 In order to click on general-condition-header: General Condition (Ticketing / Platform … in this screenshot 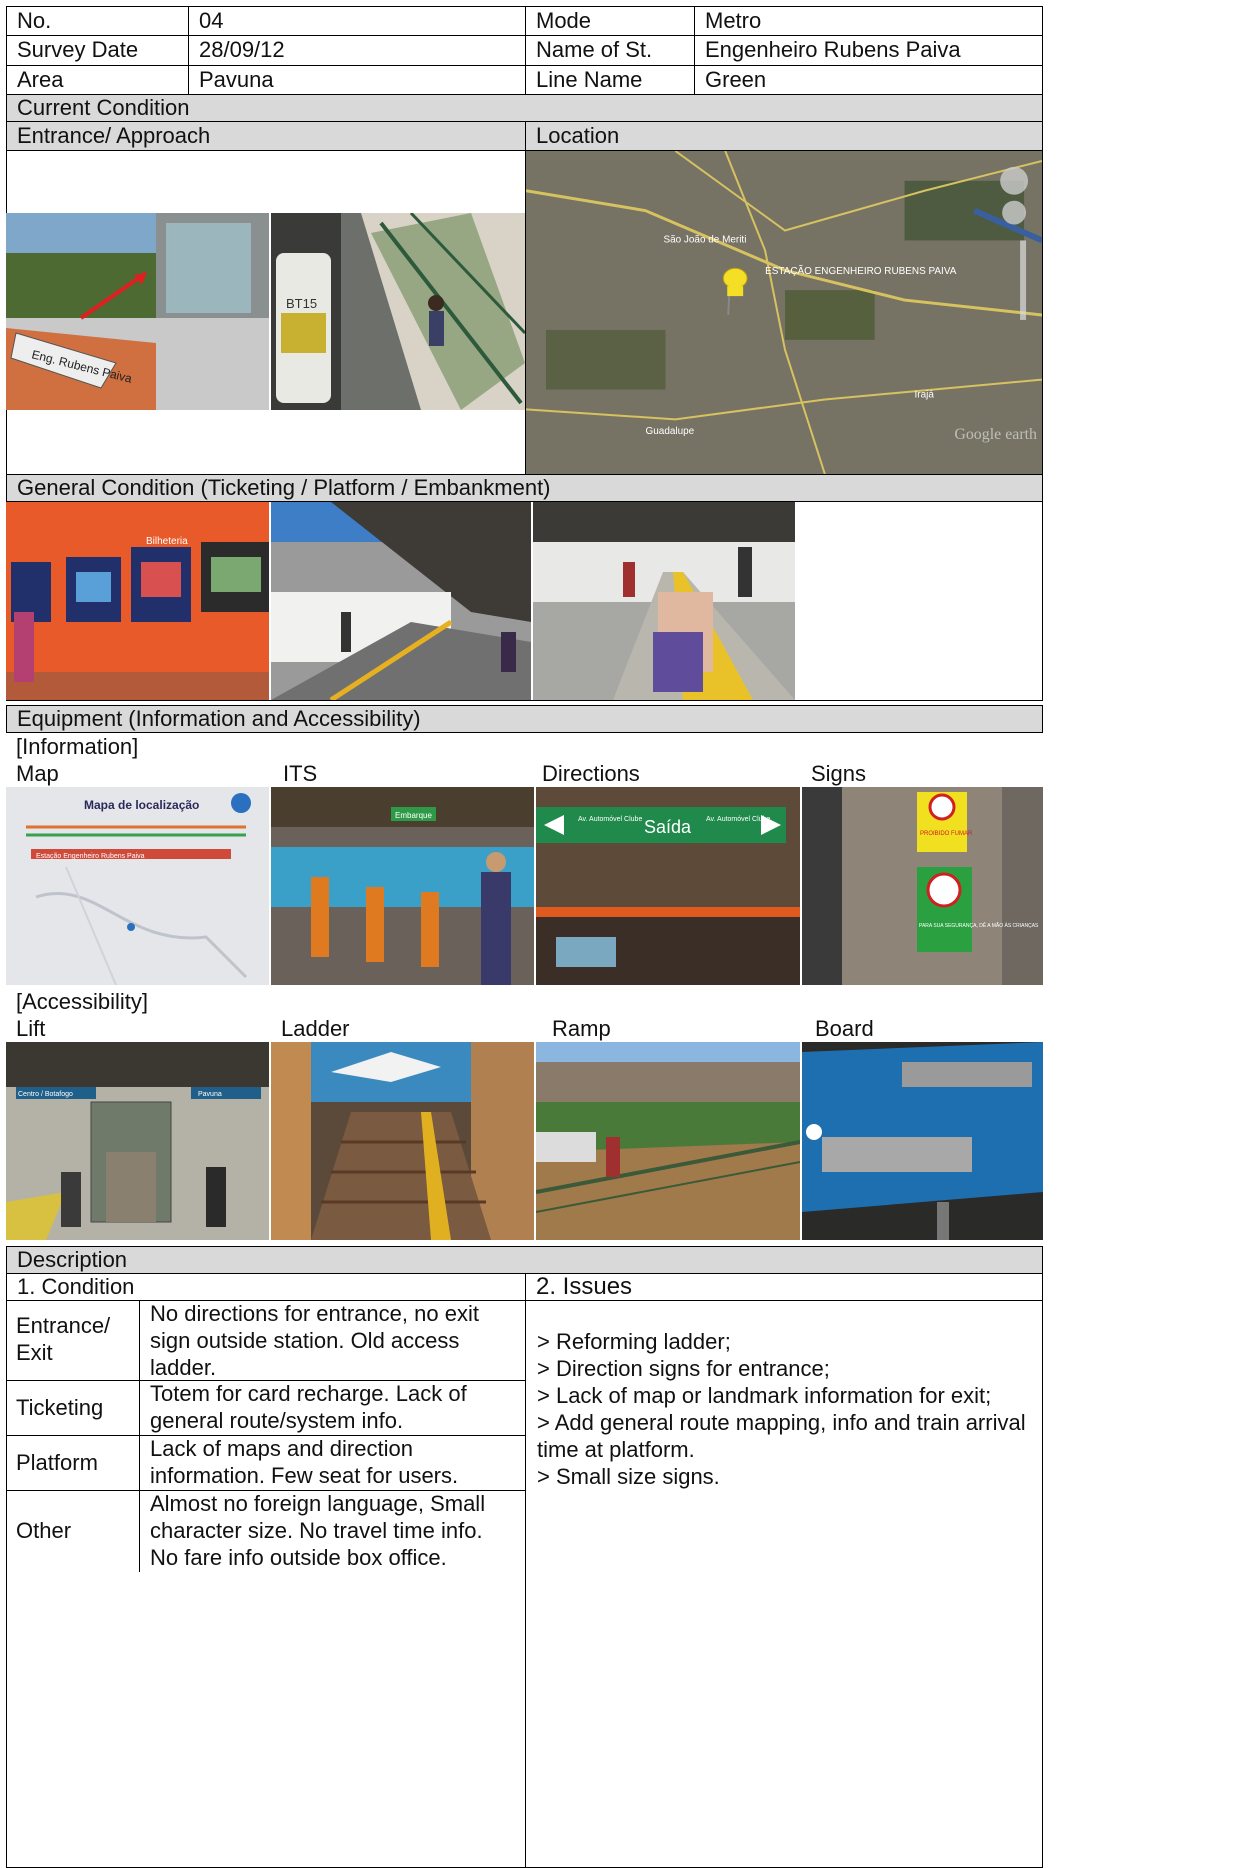, I will do `click(524, 488)`.